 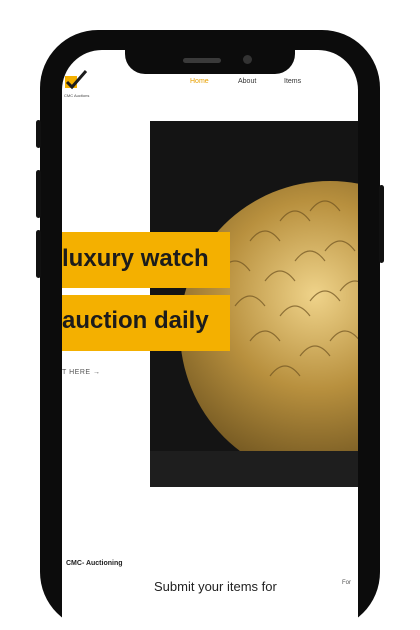 I want to click on footer-brand: CMC- Auctioning, so click(x=94, y=563).